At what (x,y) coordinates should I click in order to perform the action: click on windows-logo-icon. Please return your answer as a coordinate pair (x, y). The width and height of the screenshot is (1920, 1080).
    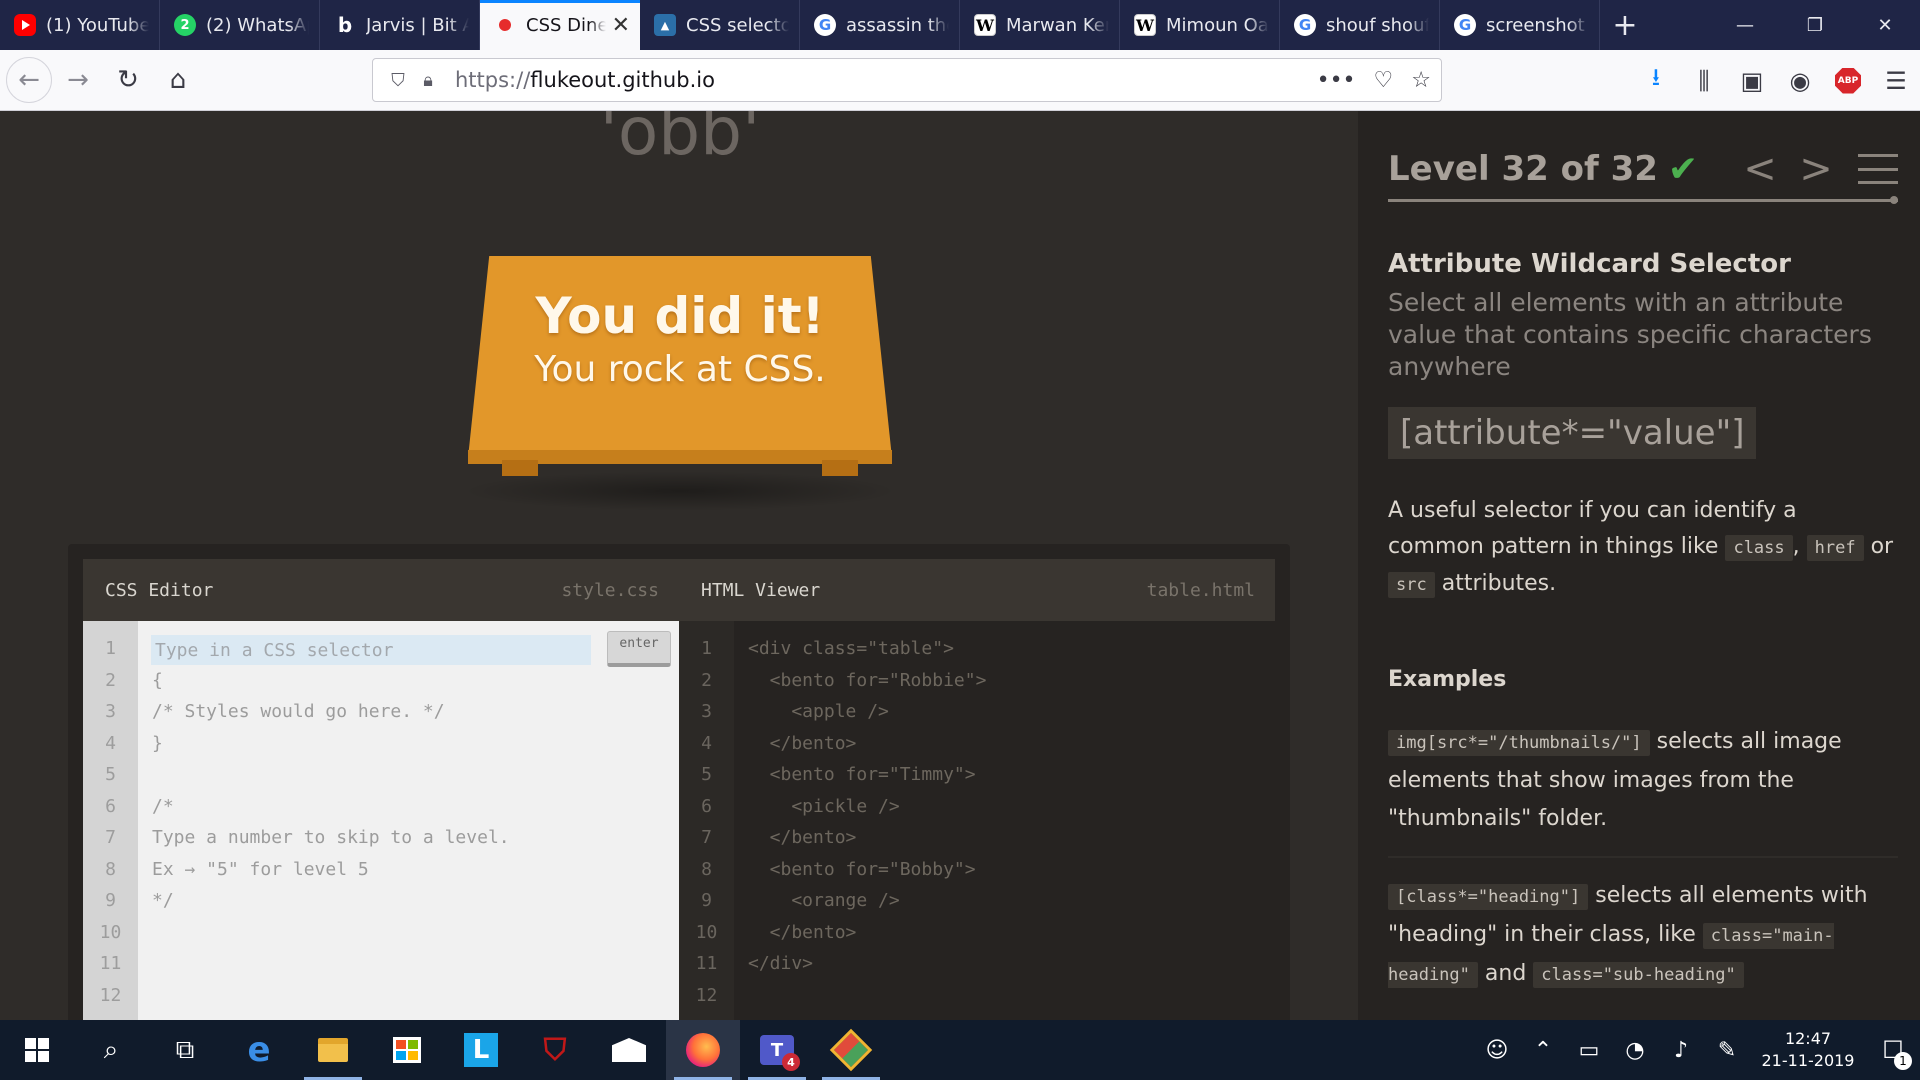
    Looking at the image, I should click on (37, 1050).